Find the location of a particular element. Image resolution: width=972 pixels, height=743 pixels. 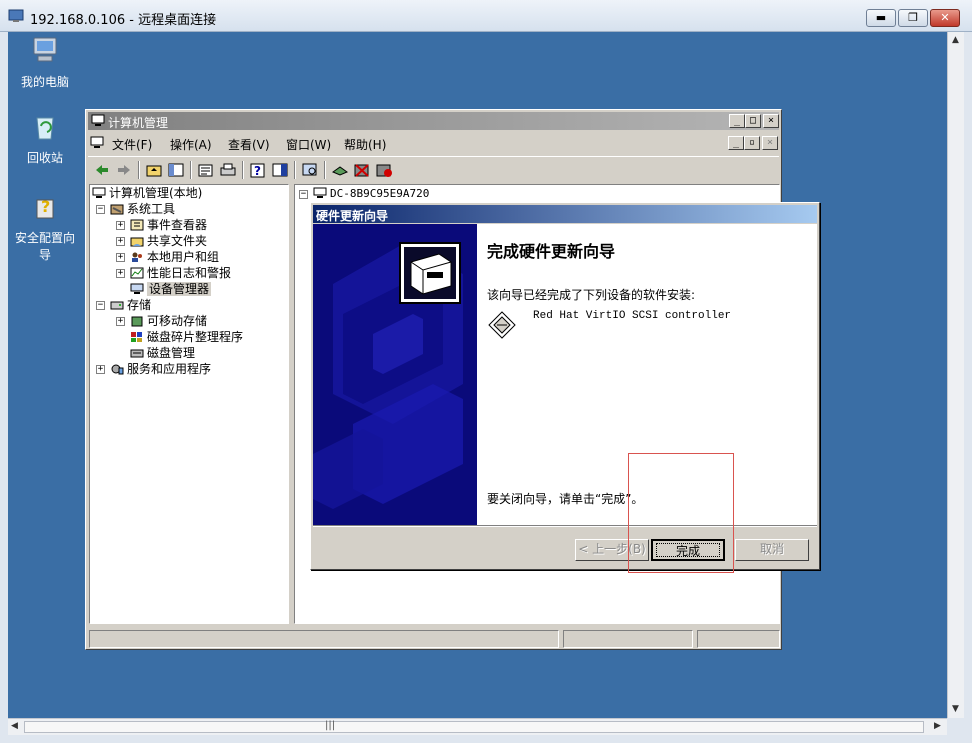

tree-label: 本地用户和组 is located at coordinates (183, 257).